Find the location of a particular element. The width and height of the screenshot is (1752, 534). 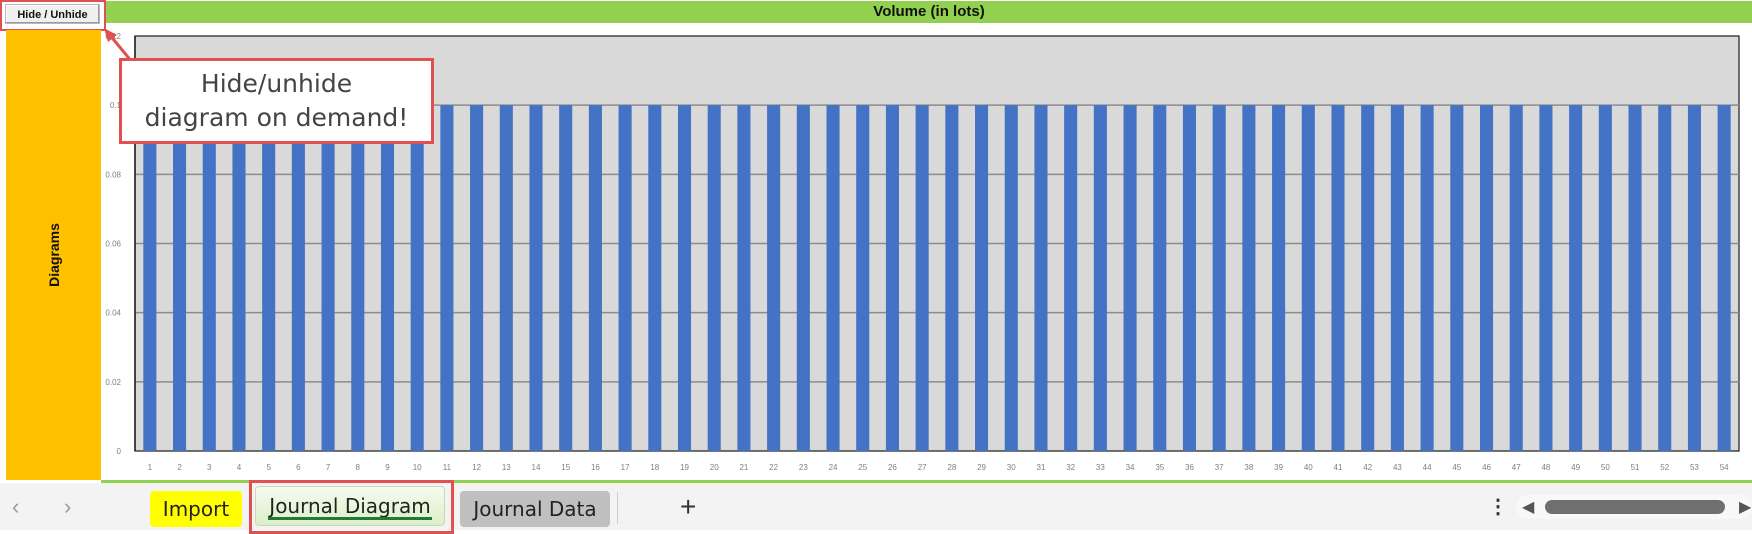

x-tick-label: 10 is located at coordinates (417, 467).